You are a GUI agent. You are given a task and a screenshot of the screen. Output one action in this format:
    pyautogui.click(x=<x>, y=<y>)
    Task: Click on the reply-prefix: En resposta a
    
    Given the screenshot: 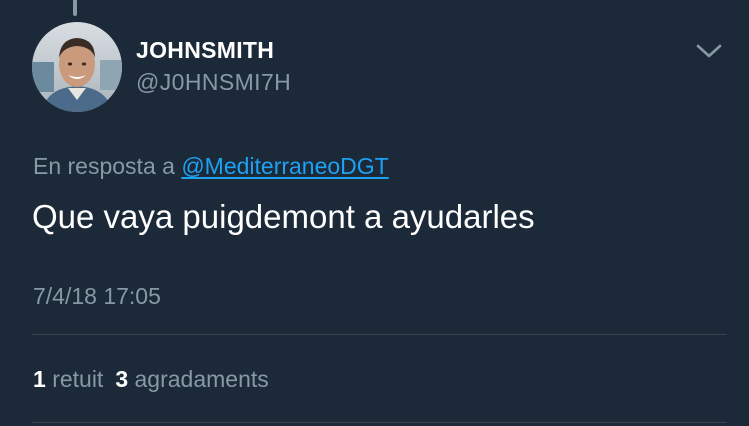 What is the action you would take?
    pyautogui.click(x=104, y=166)
    